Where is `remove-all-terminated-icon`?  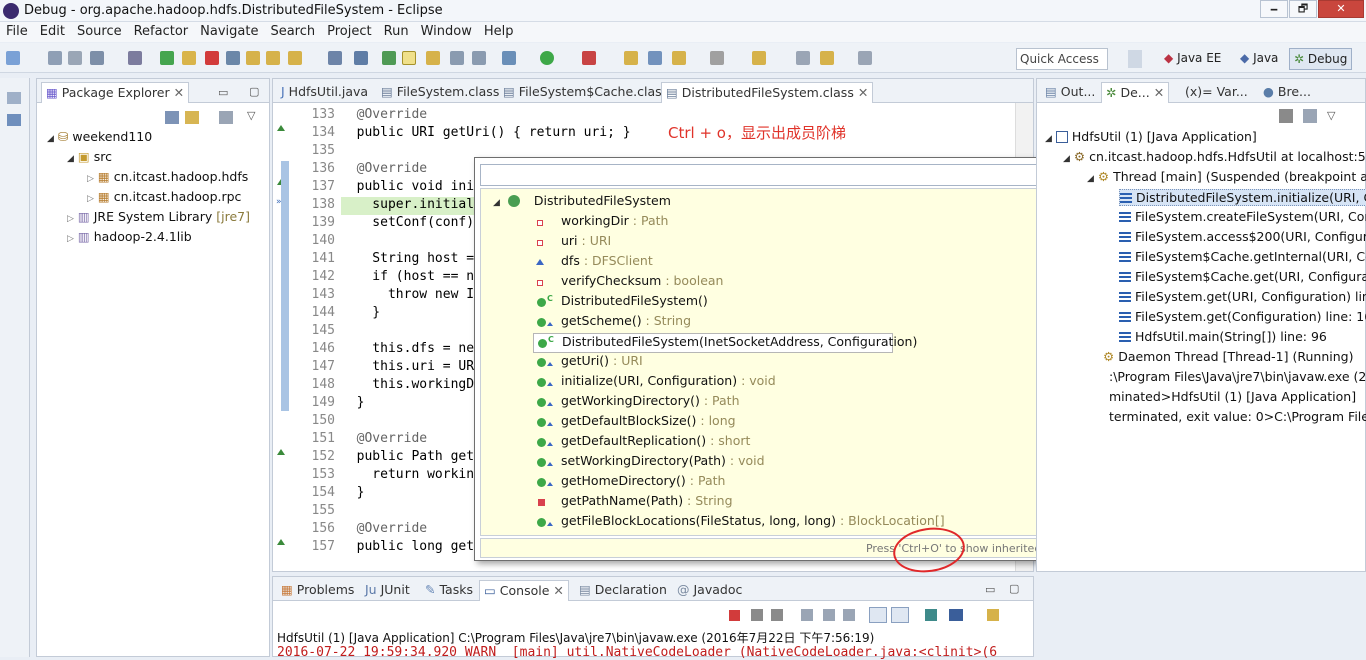
remove-all-terminated-icon is located at coordinates (777, 615).